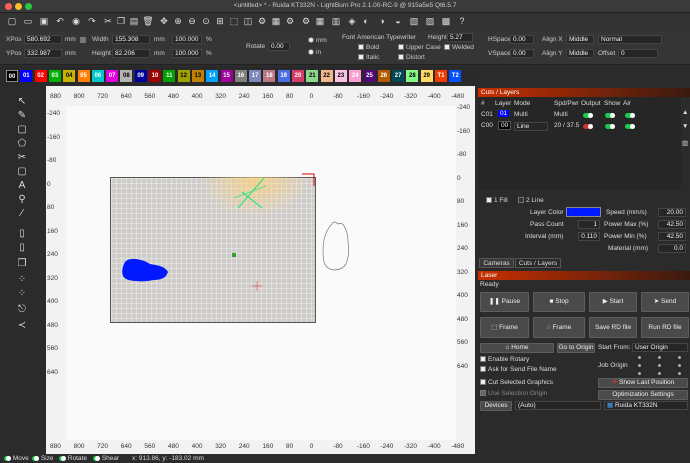 The width and height of the screenshot is (690, 463). What do you see at coordinates (398, 76) in the screenshot?
I see `palette-swatch-27: 27` at bounding box center [398, 76].